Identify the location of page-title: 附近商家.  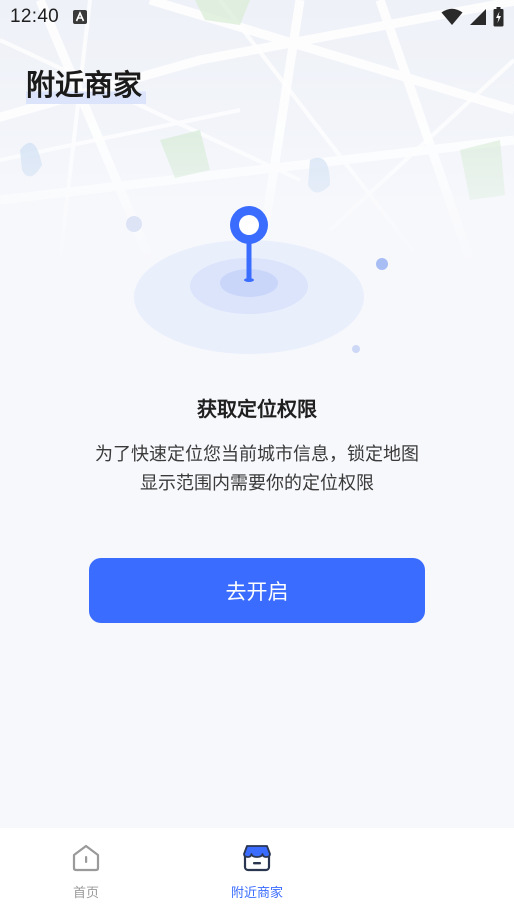
(86, 83).